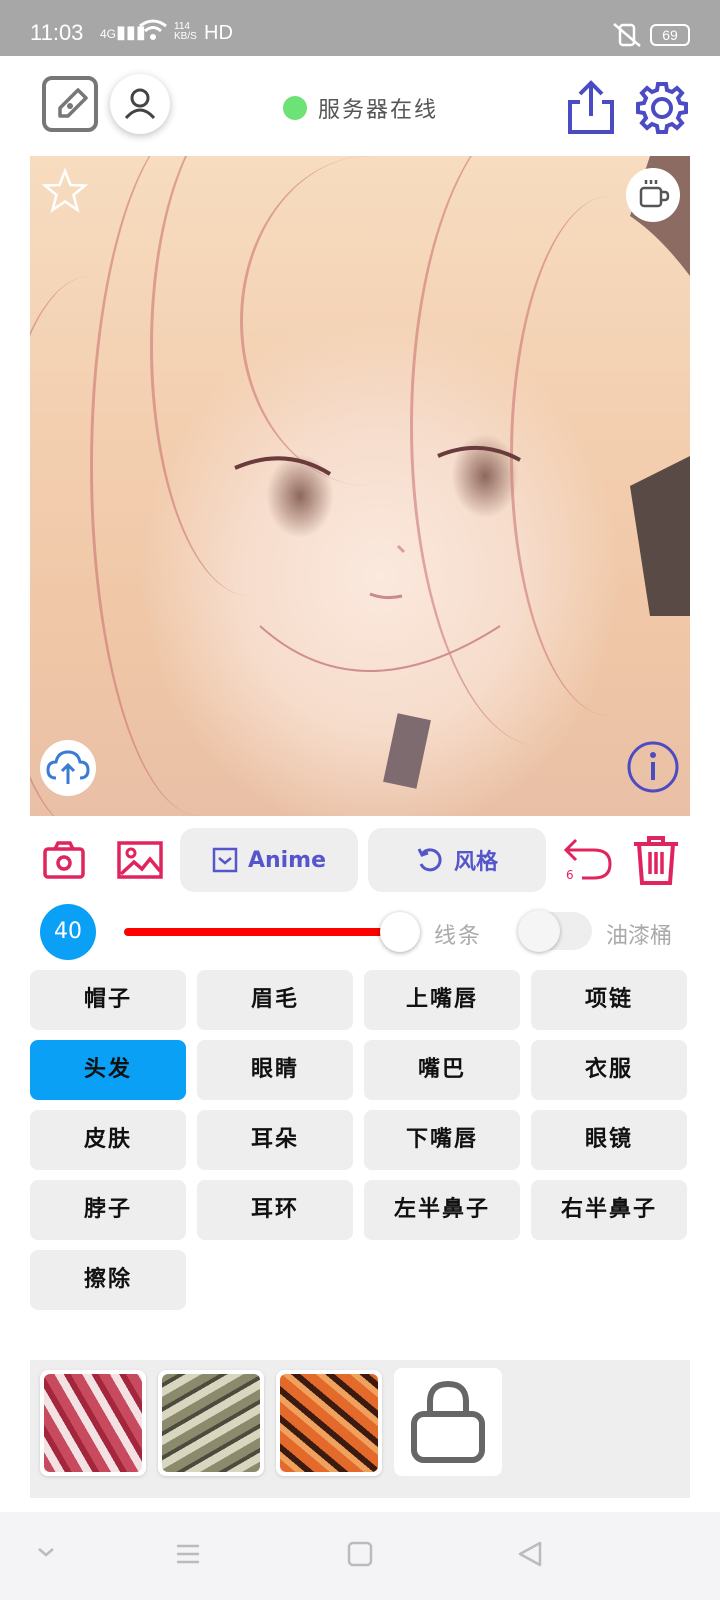 The width and height of the screenshot is (720, 1600). Describe the element at coordinates (442, 1000) in the screenshot. I see `part-button: 上嘴唇` at that location.